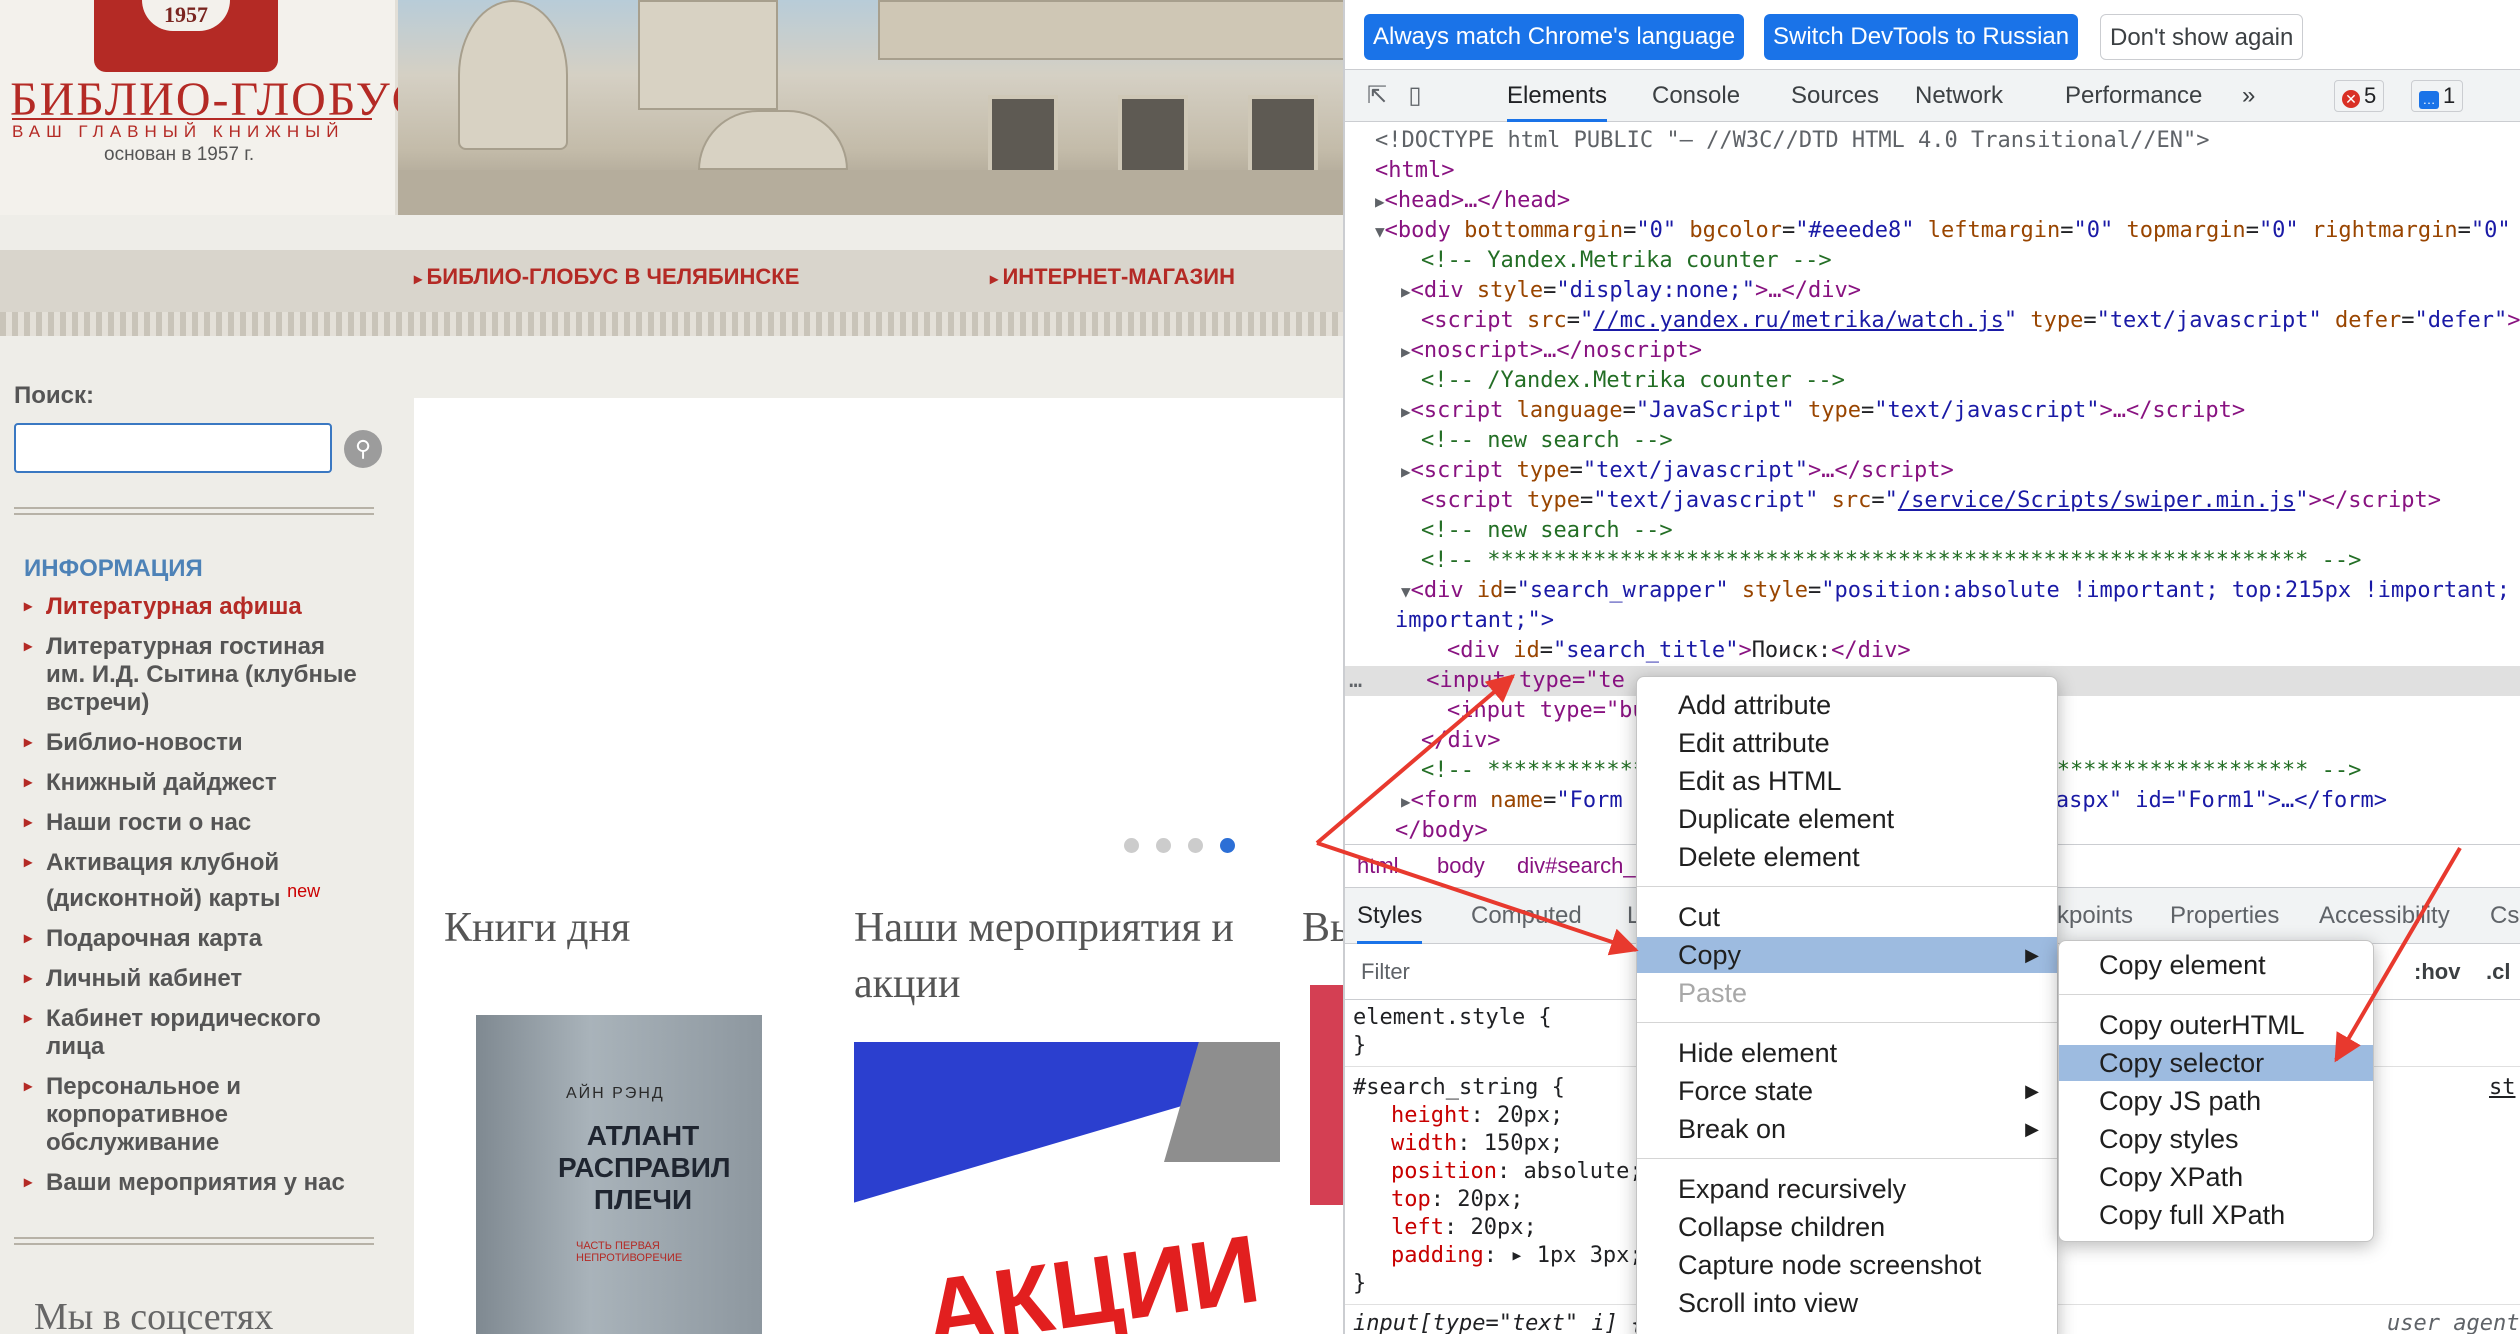  I want to click on tab-sources: Sources, so click(1835, 96).